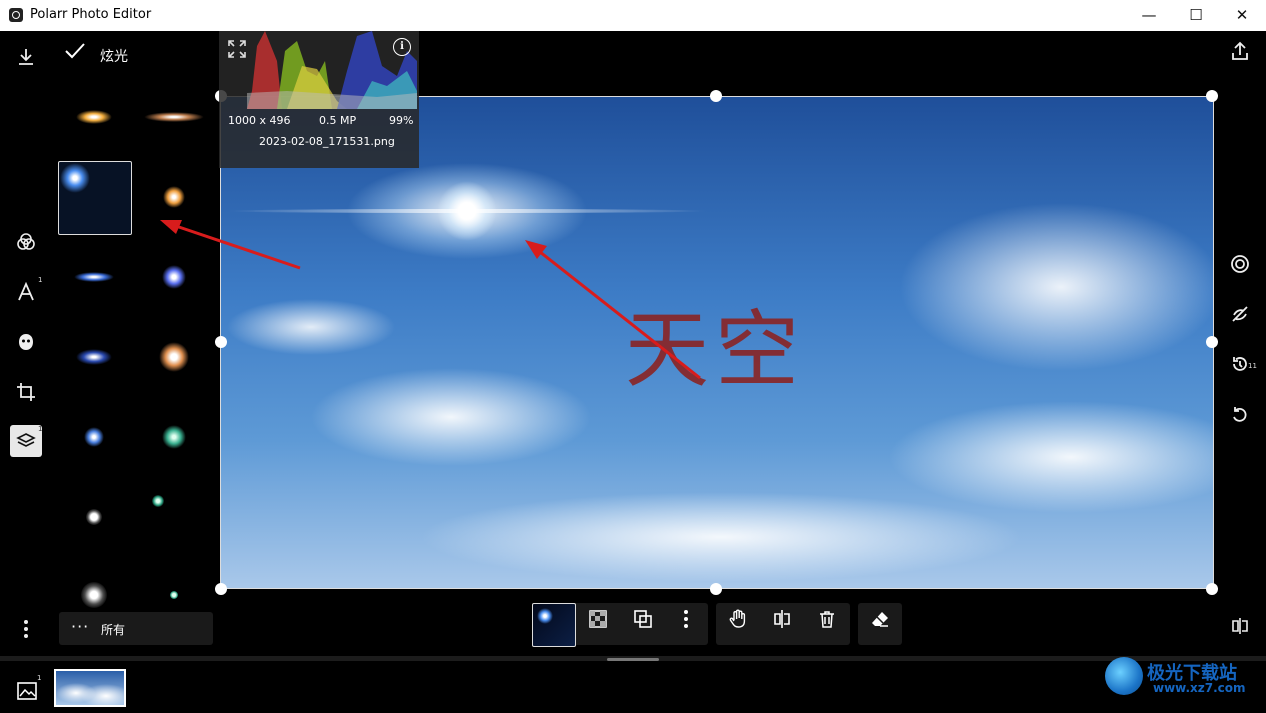  Describe the element at coordinates (113, 630) in the screenshot. I see `filter-label: 所有` at that location.